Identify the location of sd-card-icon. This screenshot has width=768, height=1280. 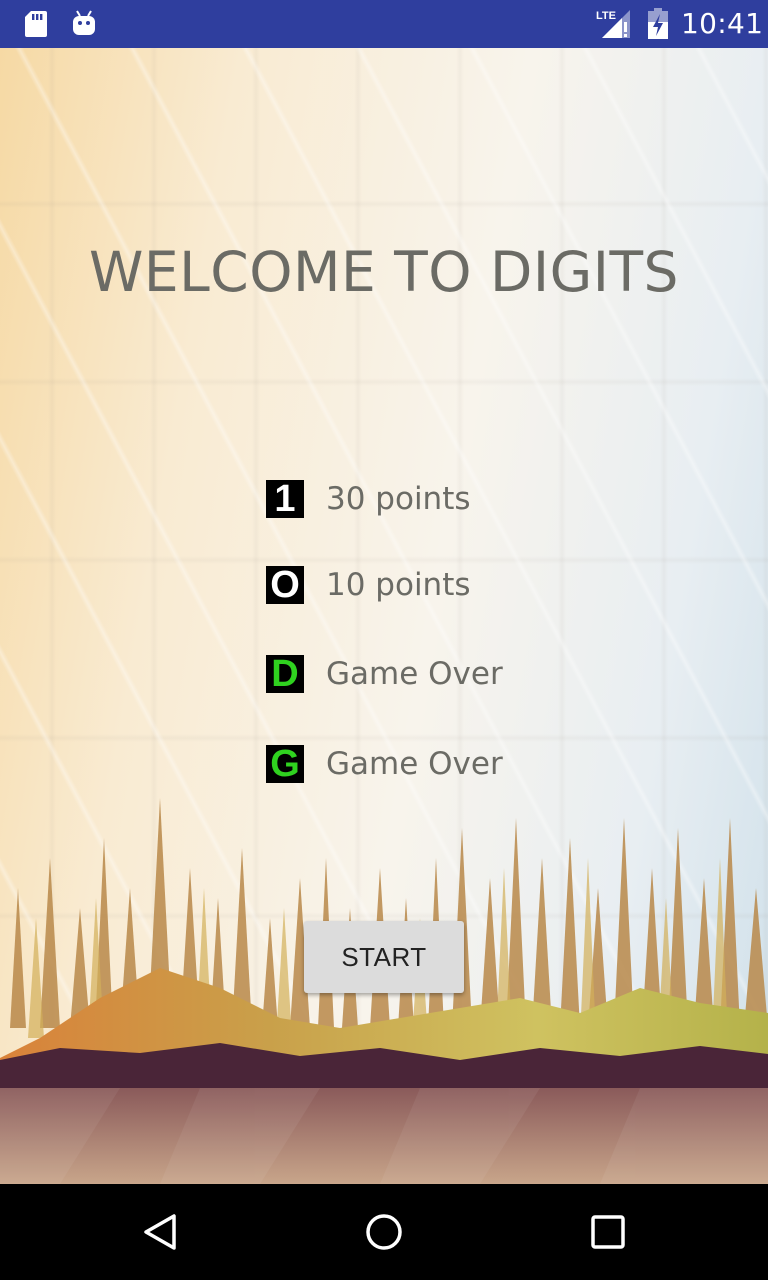
(36, 24).